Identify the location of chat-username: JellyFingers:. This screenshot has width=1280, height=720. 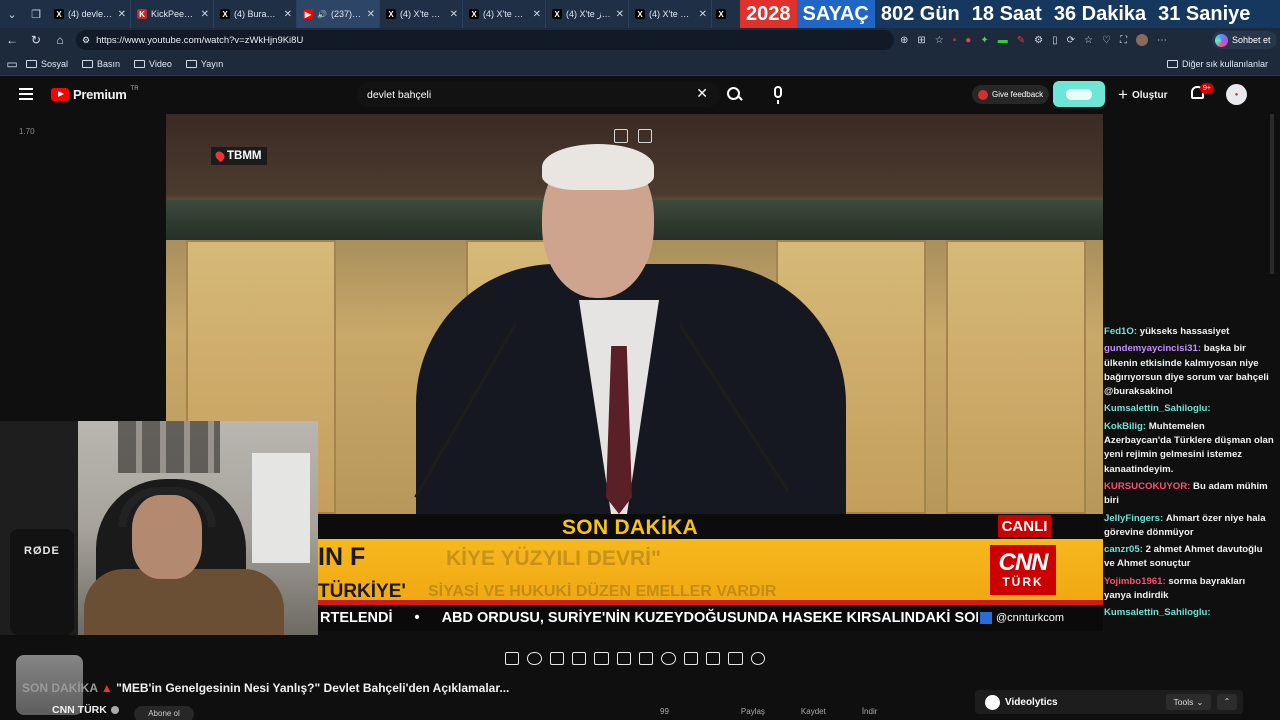
(1133, 518).